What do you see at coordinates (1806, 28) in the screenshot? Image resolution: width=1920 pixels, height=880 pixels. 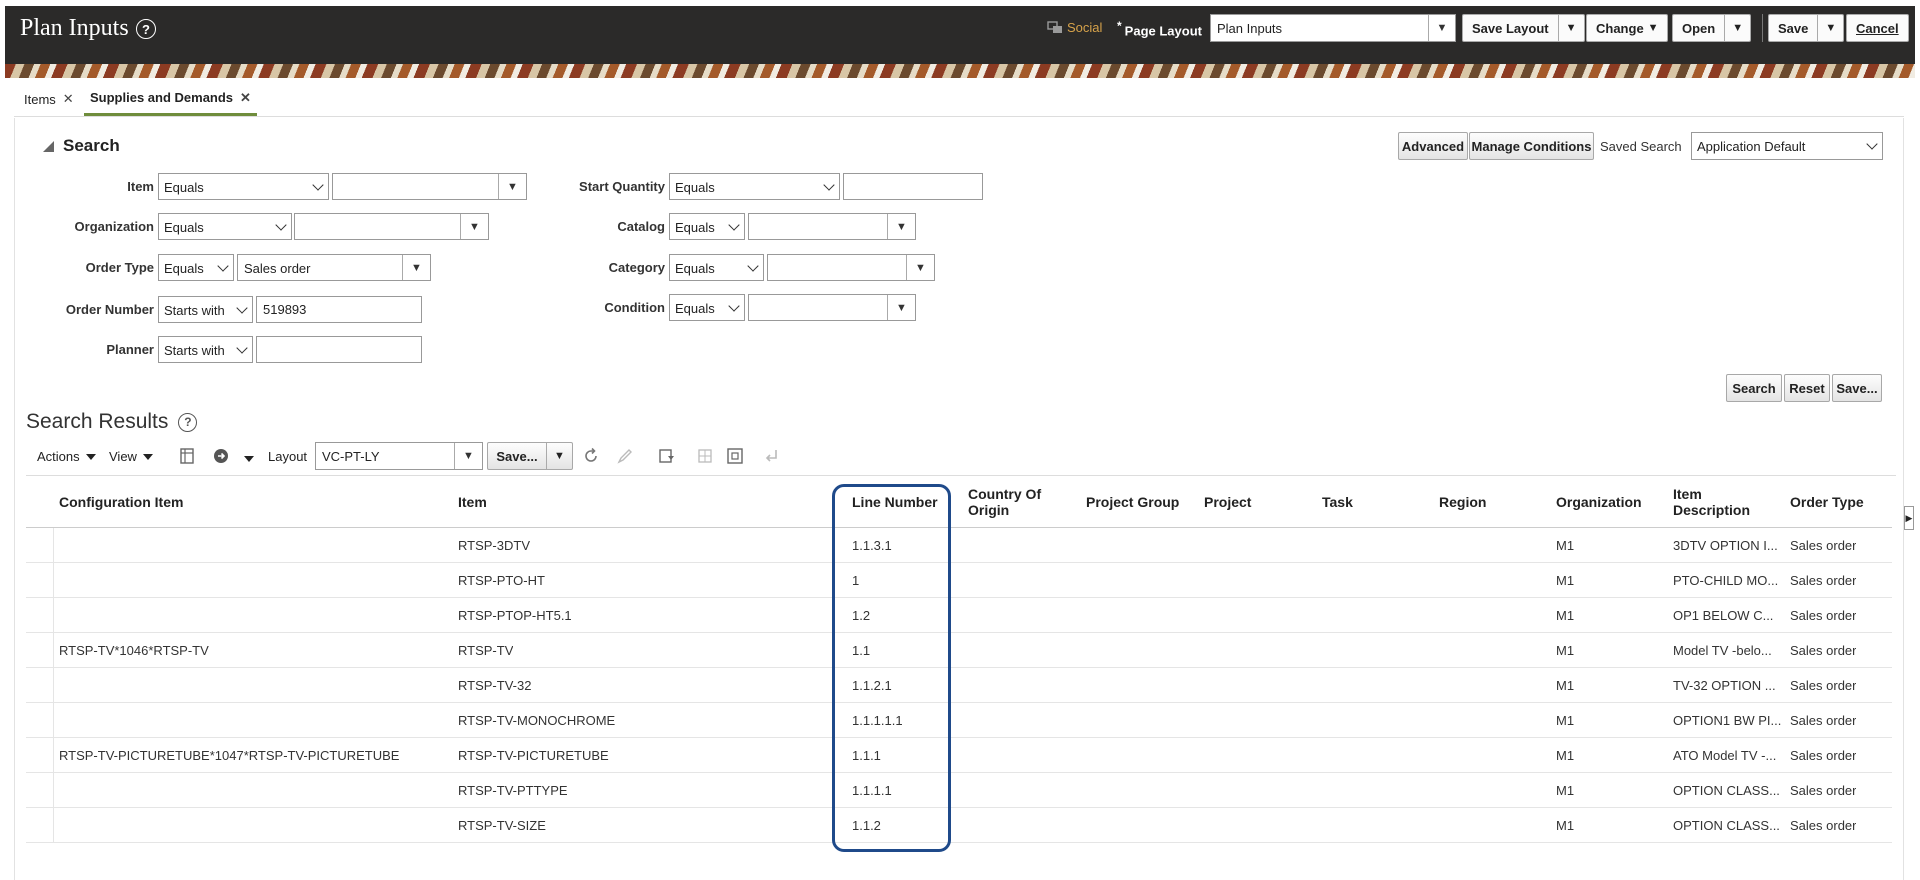 I see `save-button: Save ▼` at bounding box center [1806, 28].